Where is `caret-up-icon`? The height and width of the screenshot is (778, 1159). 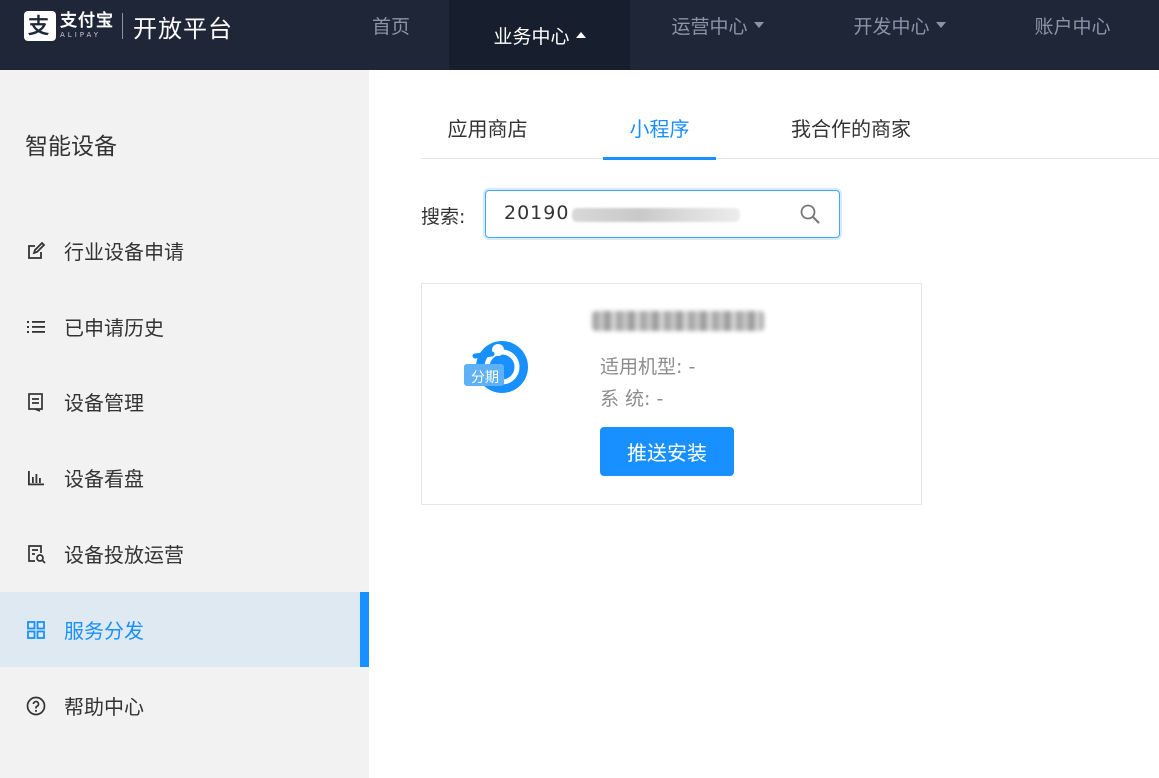
caret-up-icon is located at coordinates (580, 35).